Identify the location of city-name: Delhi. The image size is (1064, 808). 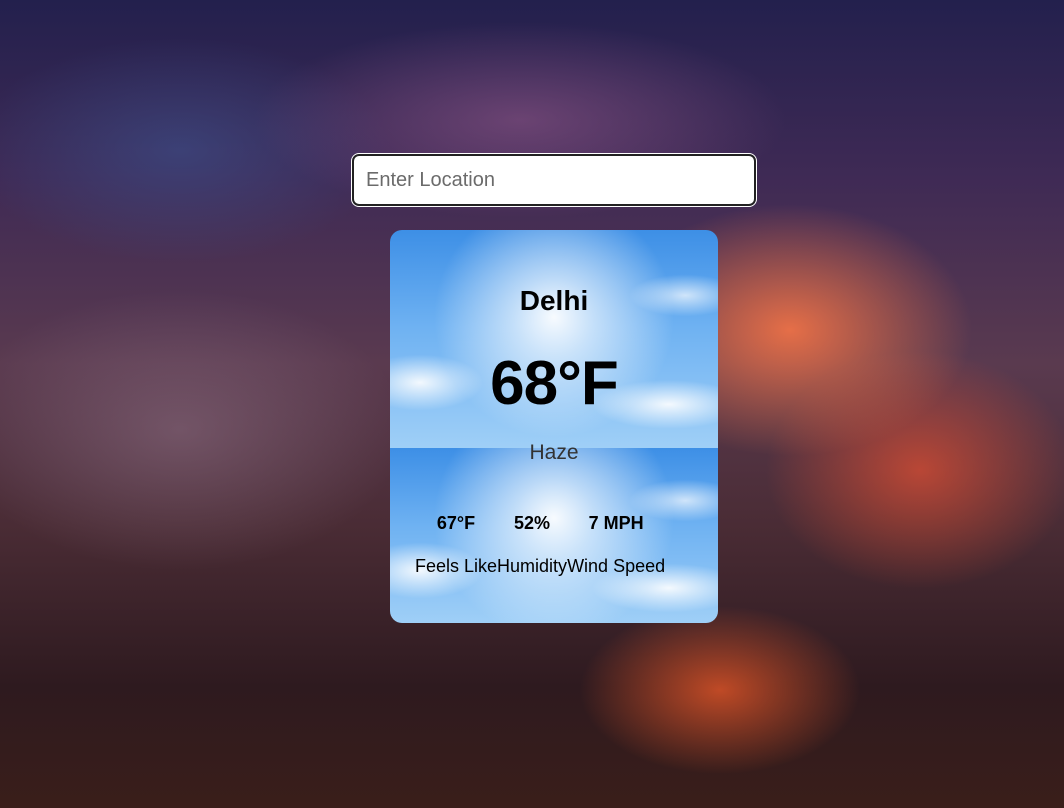
(554, 300).